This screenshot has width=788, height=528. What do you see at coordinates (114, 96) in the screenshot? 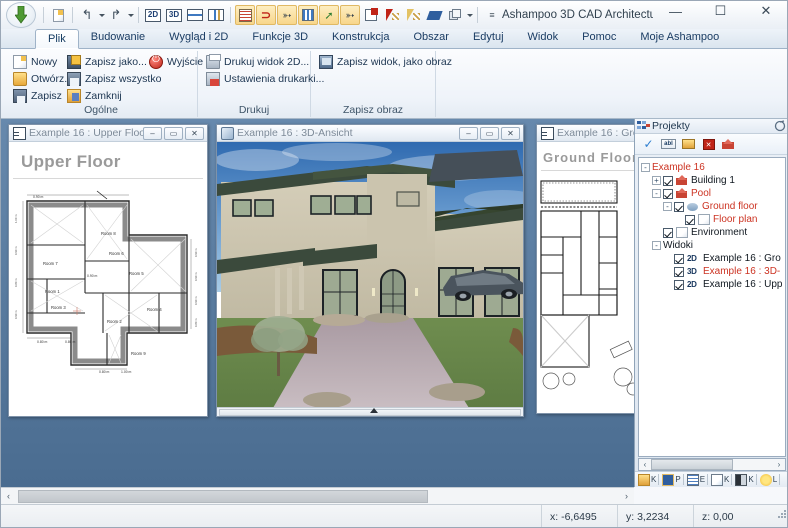
I see `ribbon-item-zamknij: Zamknij` at bounding box center [114, 96].